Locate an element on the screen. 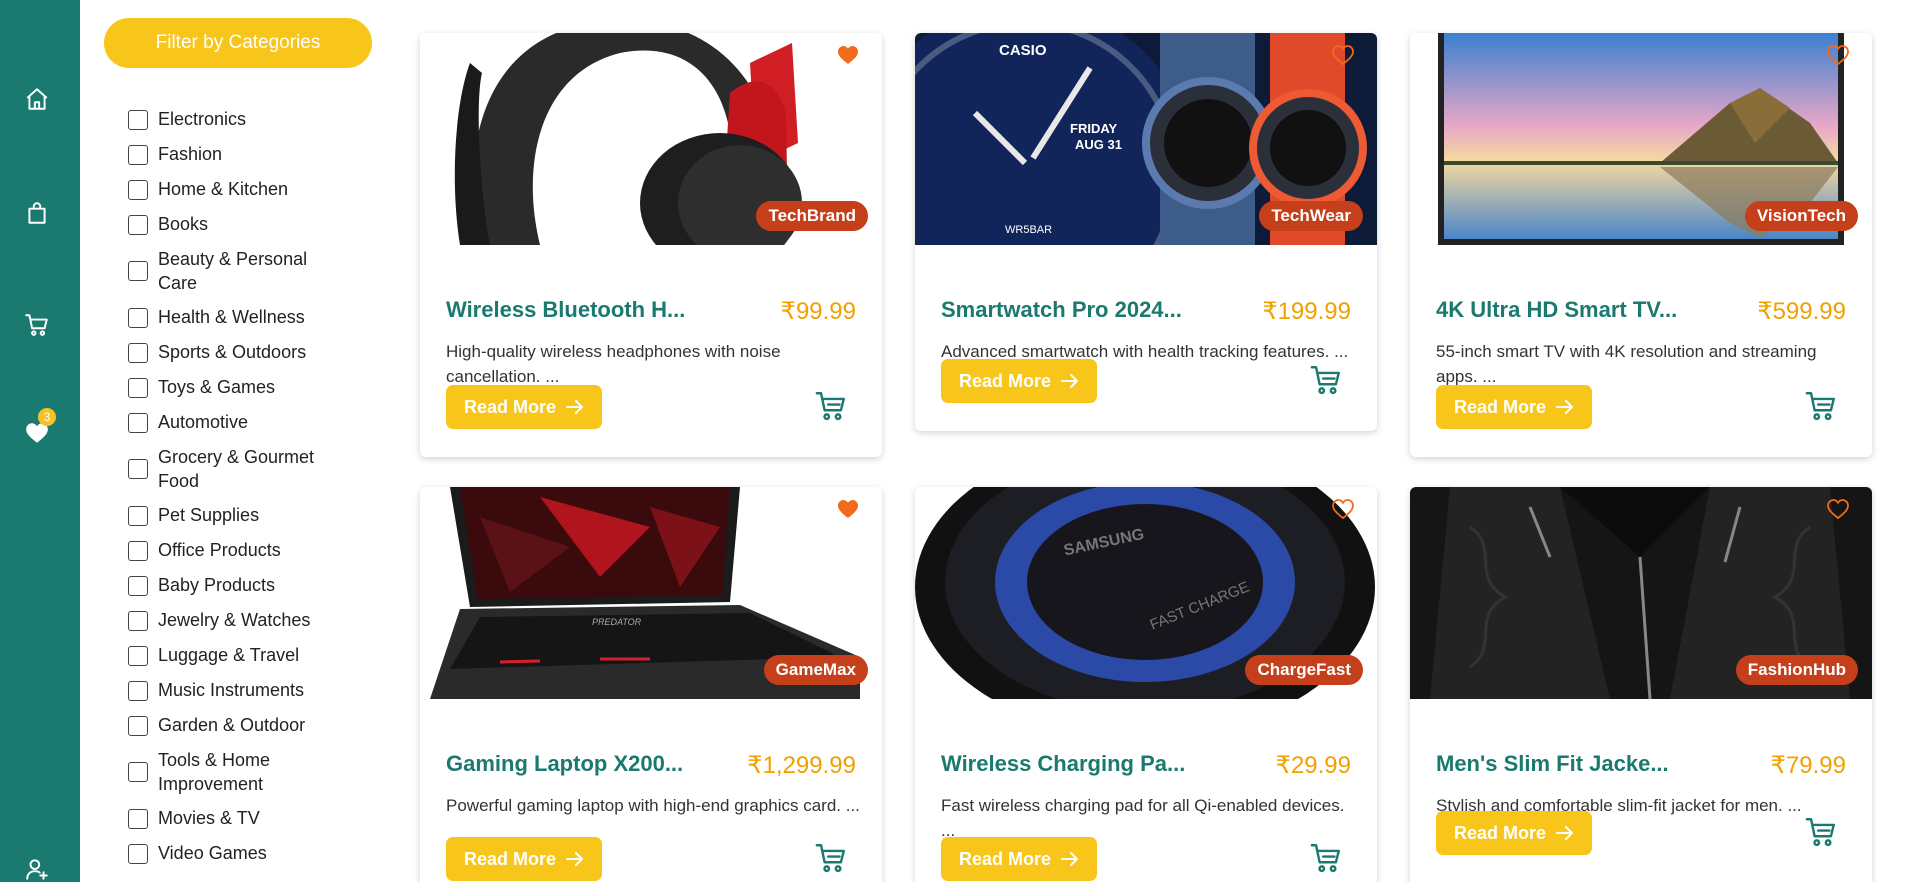 This screenshot has width=1914, height=882. category-label: Baby Products is located at coordinates (217, 585).